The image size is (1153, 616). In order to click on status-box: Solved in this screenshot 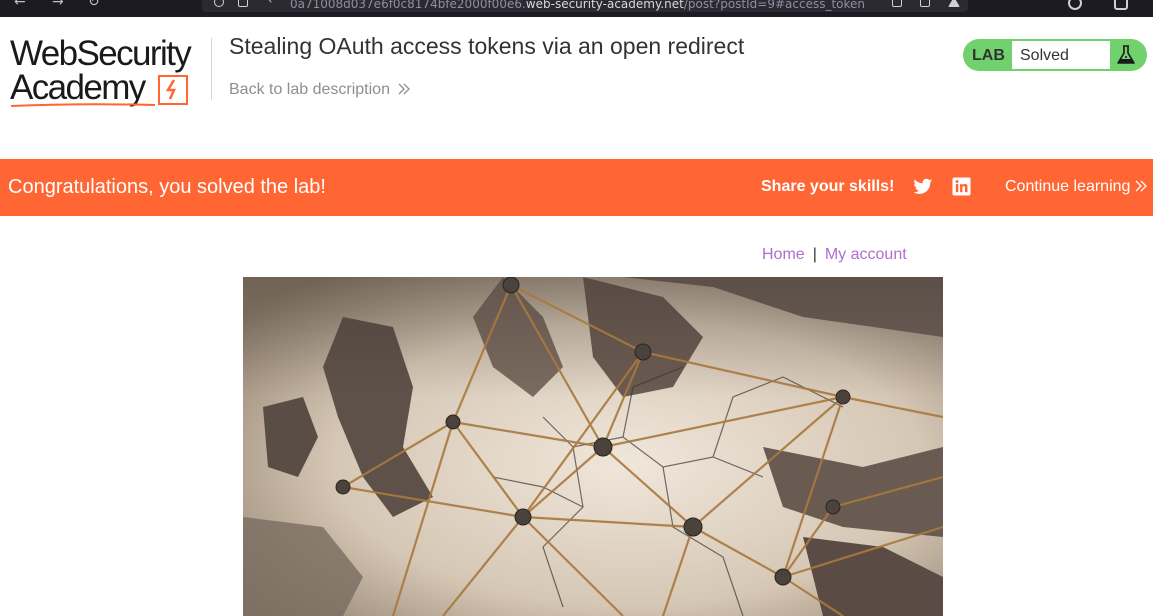, I will do `click(1061, 55)`.